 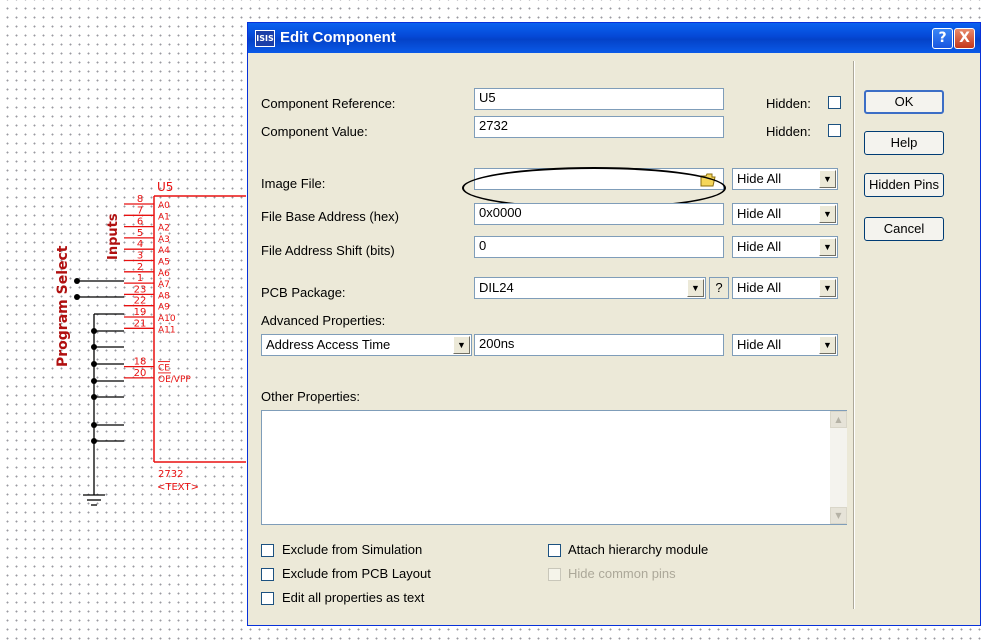 I want to click on dialog-titlebar: ISIS Edit Component ? X, so click(x=614, y=38).